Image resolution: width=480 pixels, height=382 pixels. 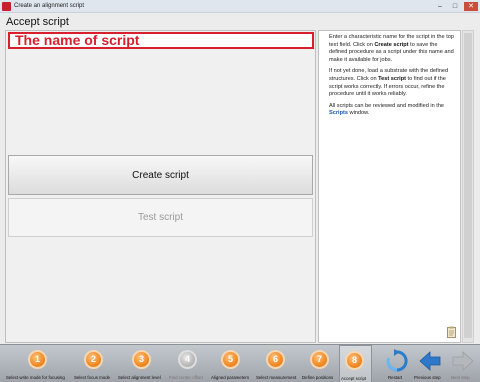 I want to click on step-6: 6 Select measurement, so click(x=277, y=363).